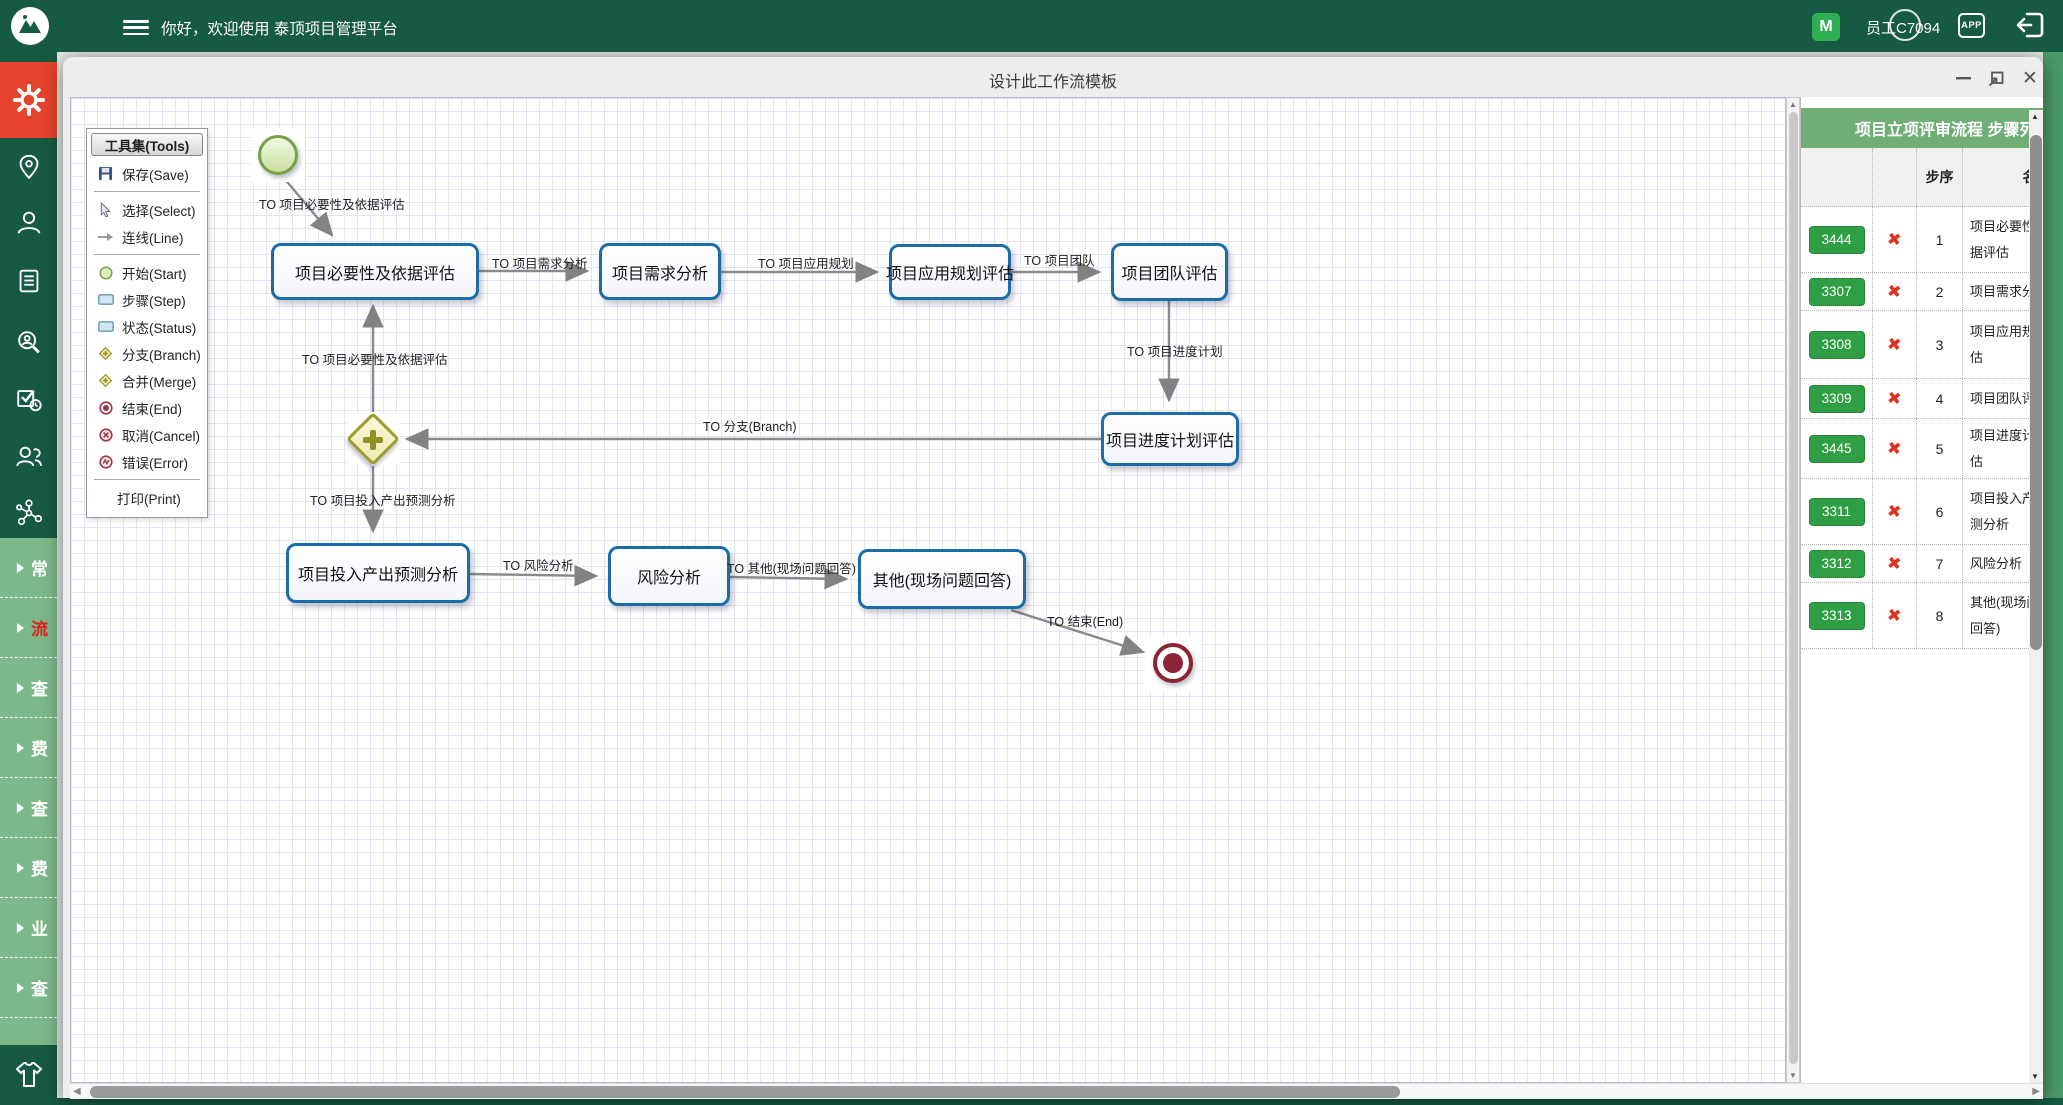 This screenshot has width=2063, height=1105. What do you see at coordinates (28, 568) in the screenshot?
I see `sidebar-item-changyong: 常` at bounding box center [28, 568].